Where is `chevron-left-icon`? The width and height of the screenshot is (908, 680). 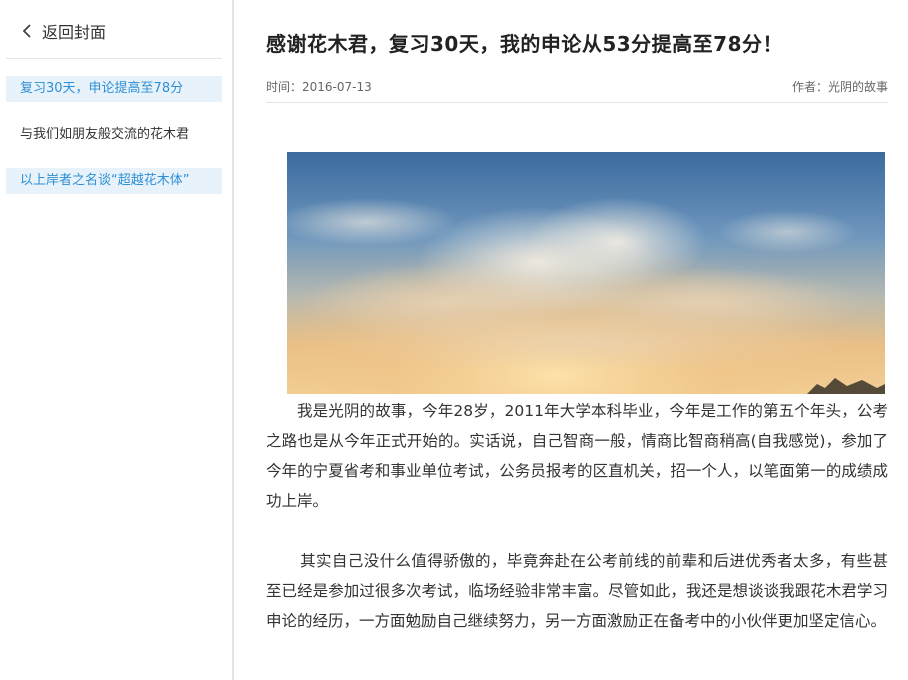
chevron-left-icon is located at coordinates (26, 31).